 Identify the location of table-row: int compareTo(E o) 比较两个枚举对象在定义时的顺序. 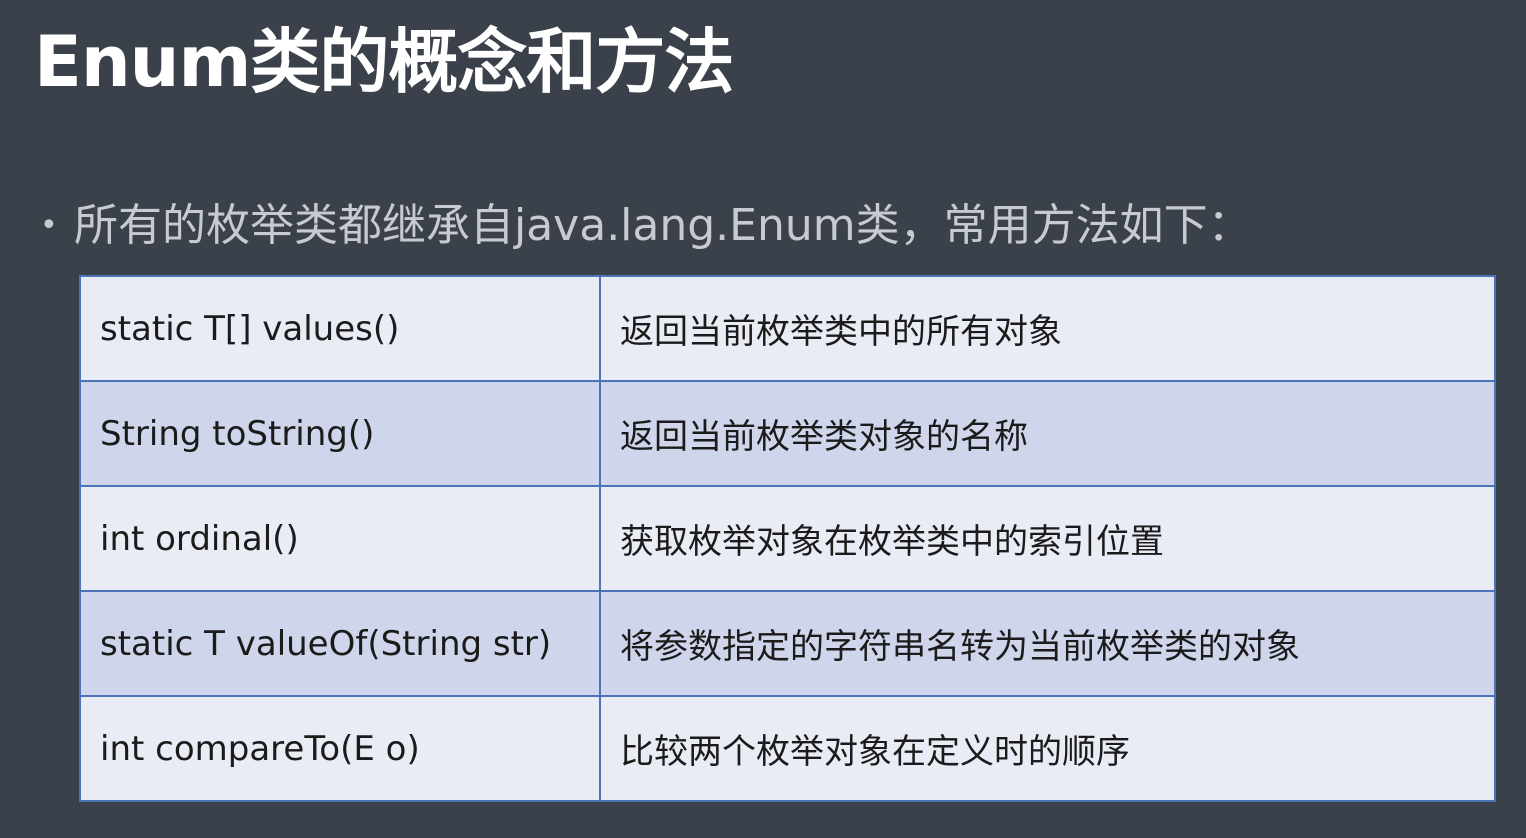
(787, 748).